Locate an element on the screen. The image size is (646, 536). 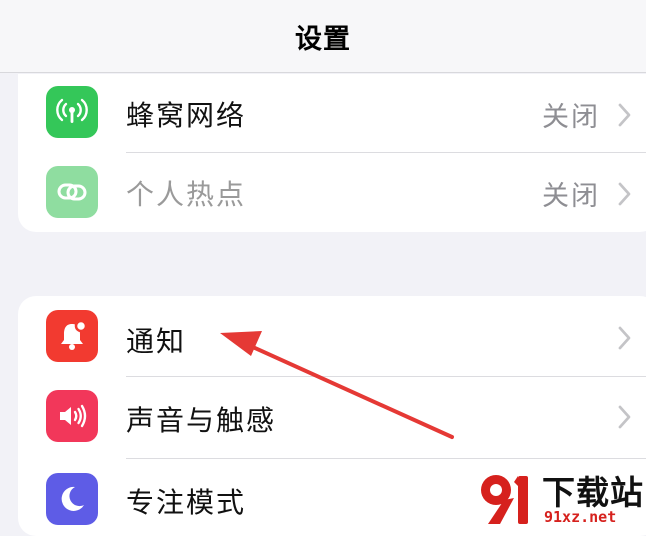
settings-row-hotspot: 个人热点 关闭 is located at coordinates (332, 192).